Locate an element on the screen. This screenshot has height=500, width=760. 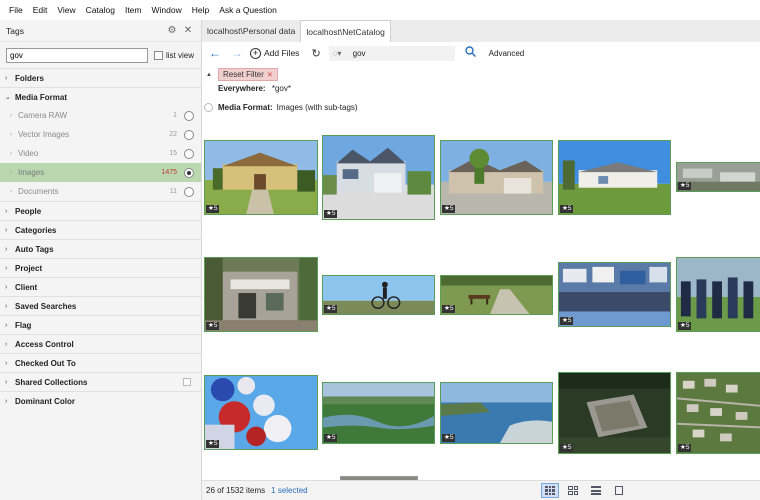
section-folders: › Folders is located at coordinates (100, 77).